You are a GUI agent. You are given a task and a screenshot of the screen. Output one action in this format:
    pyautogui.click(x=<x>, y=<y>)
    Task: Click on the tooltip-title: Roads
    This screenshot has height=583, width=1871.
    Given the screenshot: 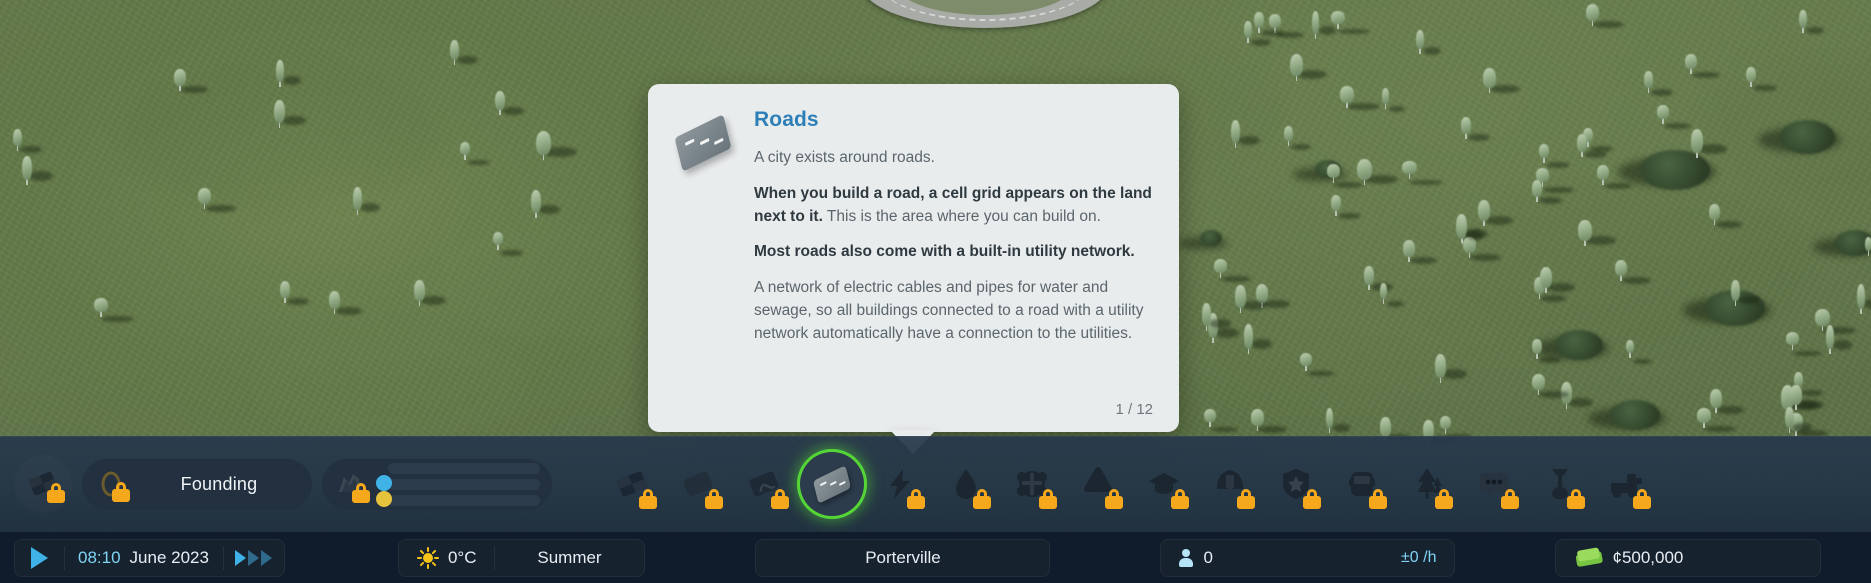 What is the action you would take?
    pyautogui.click(x=786, y=119)
    